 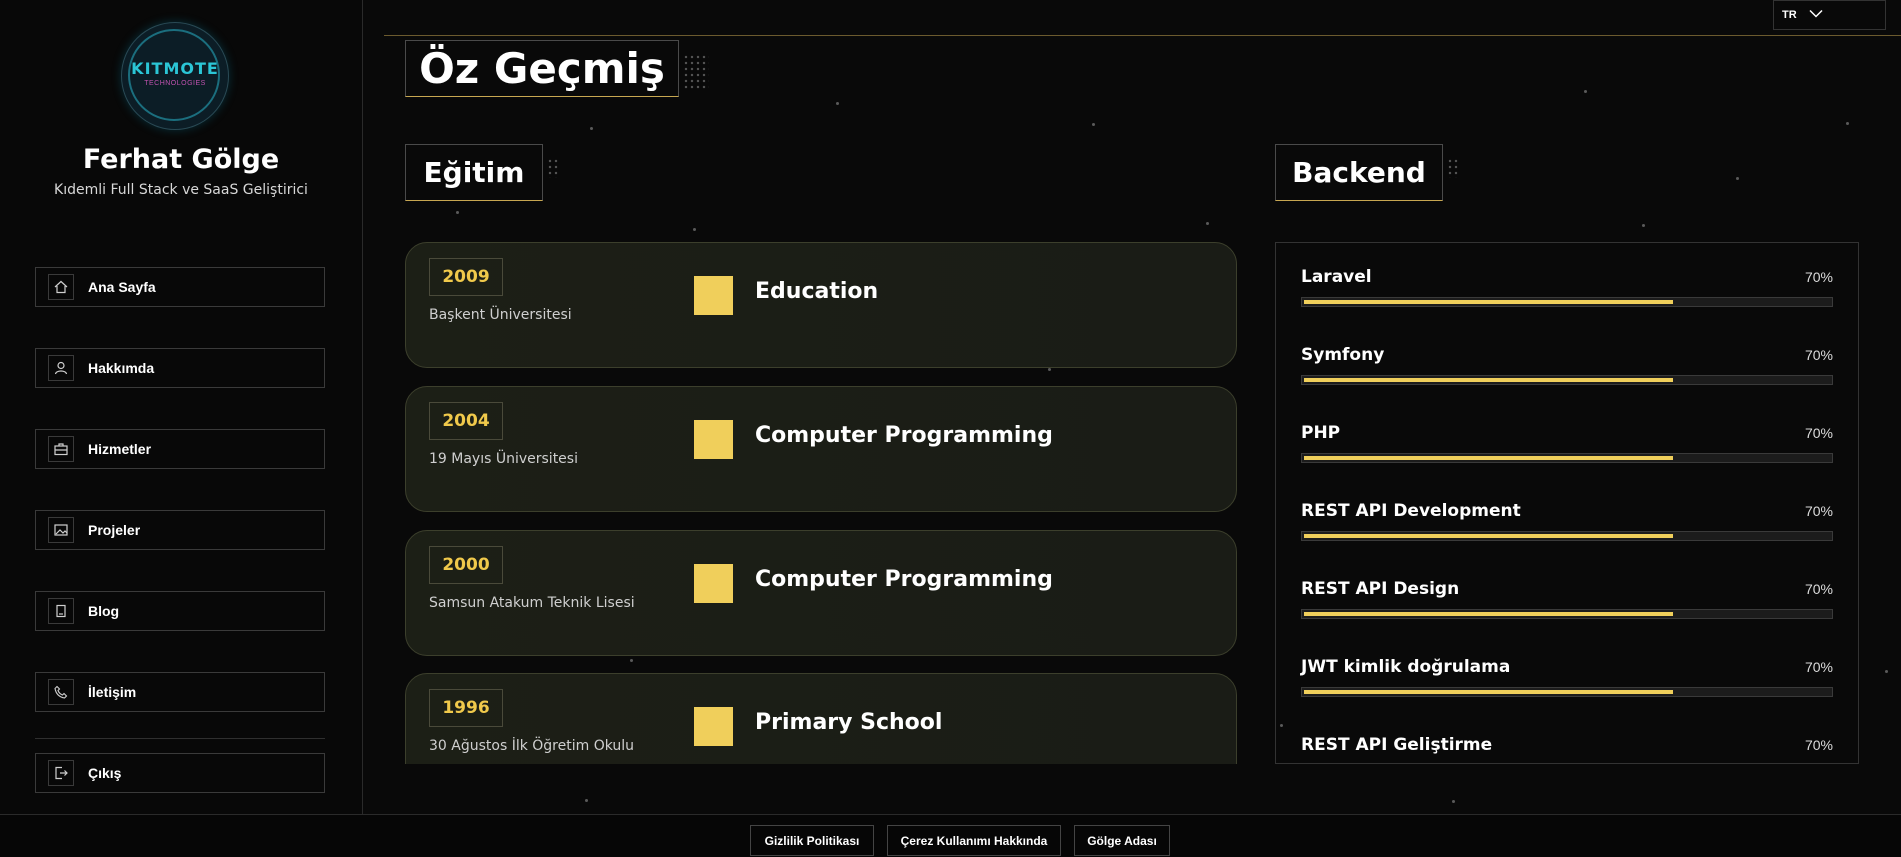 What do you see at coordinates (175, 68) in the screenshot?
I see `logo-text: KITMOTE` at bounding box center [175, 68].